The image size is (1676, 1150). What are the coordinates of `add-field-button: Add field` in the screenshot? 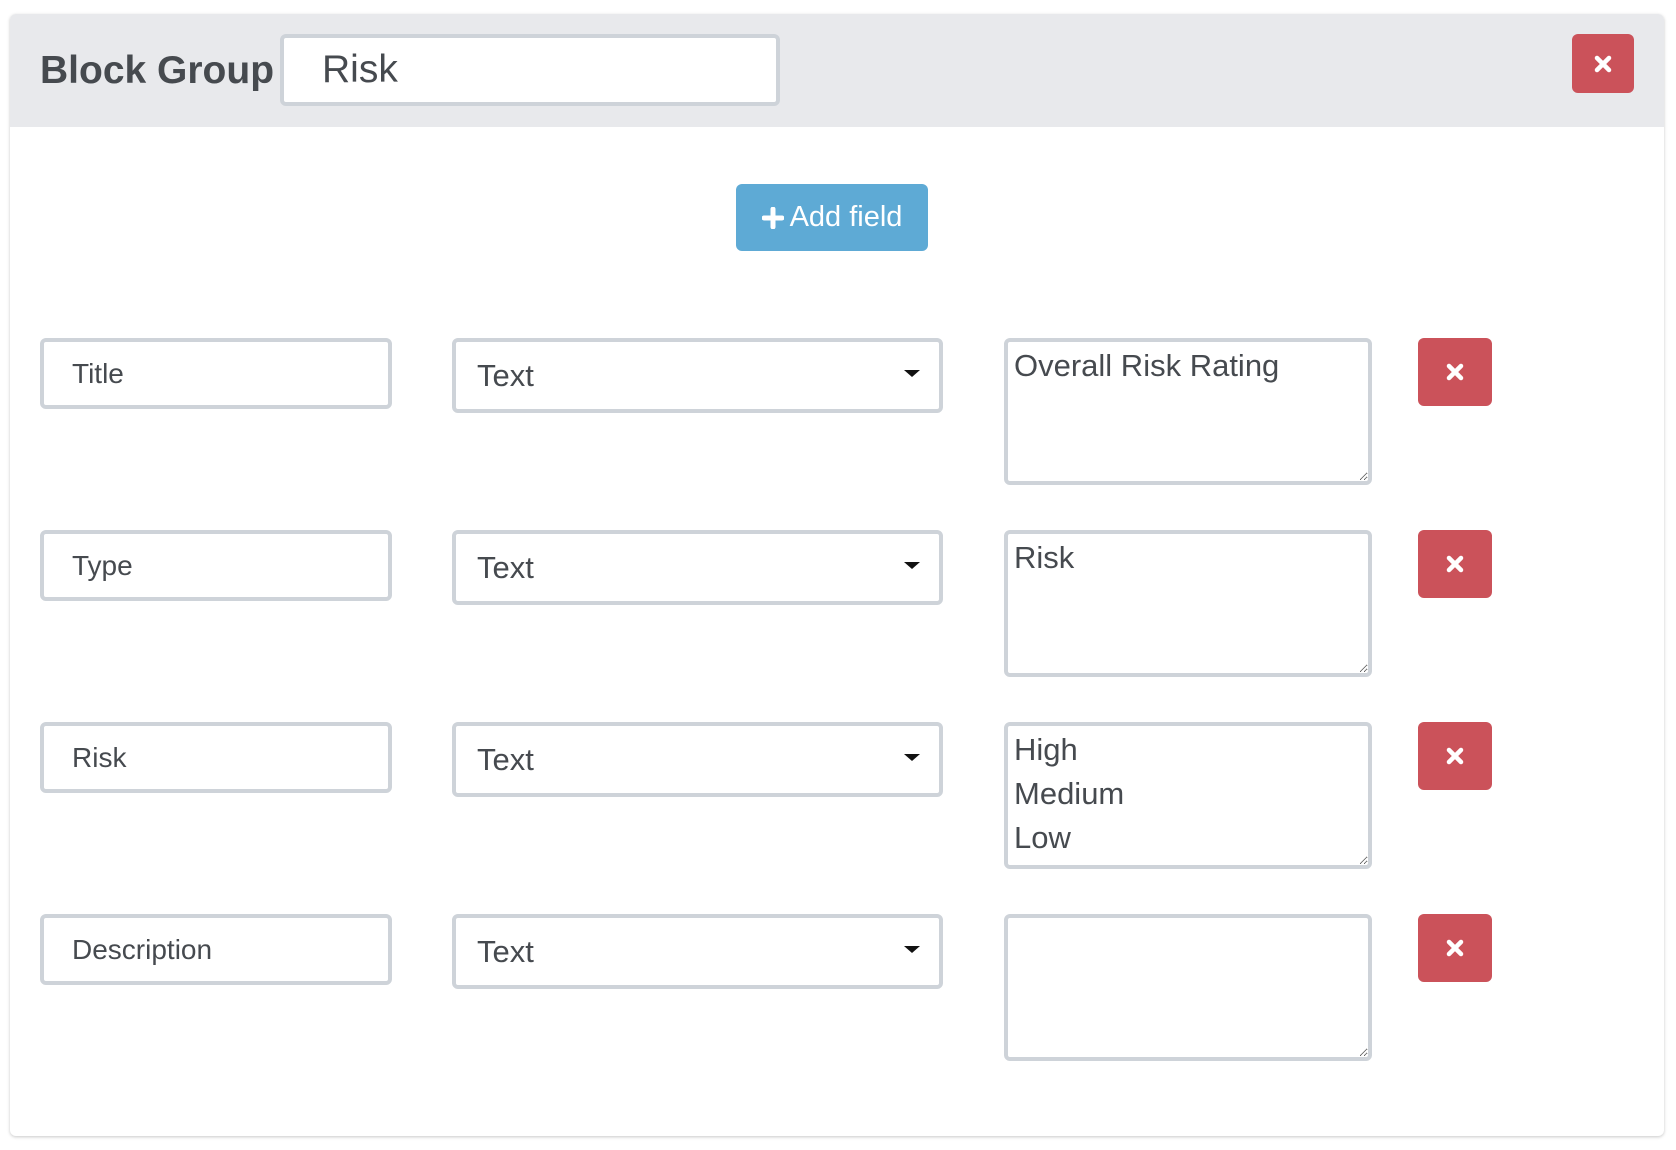 It's located at (832, 217).